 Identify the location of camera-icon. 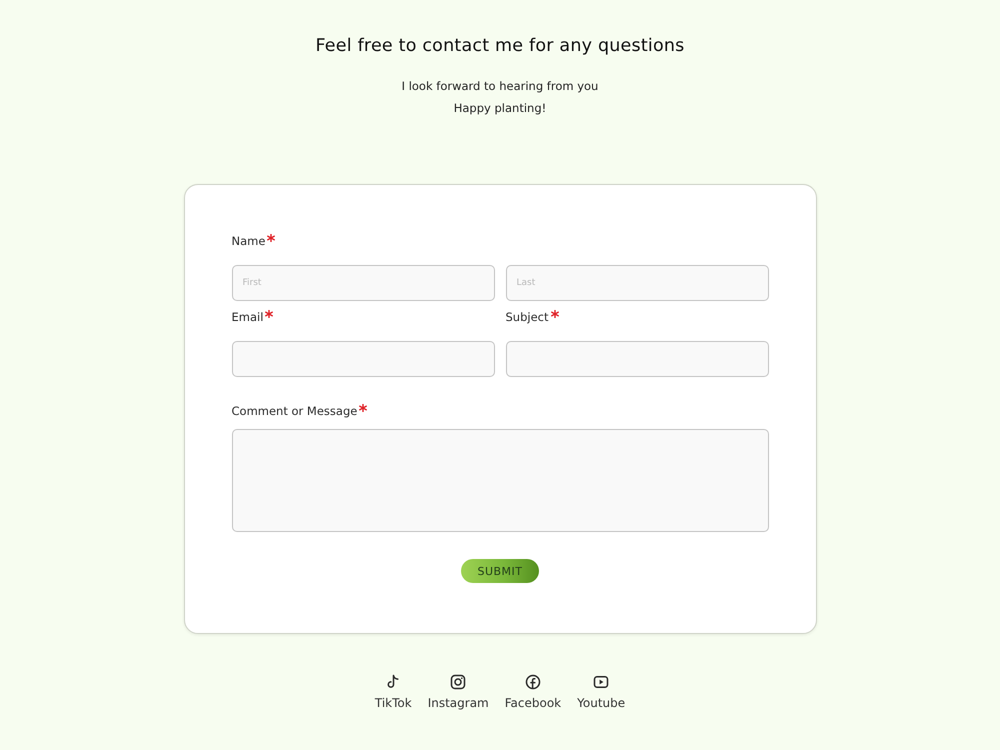
(458, 682).